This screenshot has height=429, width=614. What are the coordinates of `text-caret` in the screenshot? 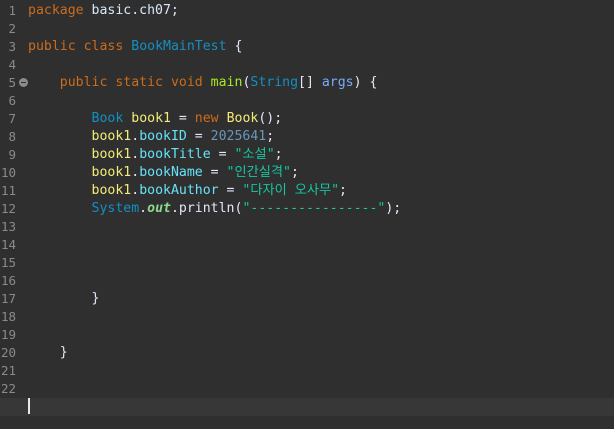 It's located at (29, 406).